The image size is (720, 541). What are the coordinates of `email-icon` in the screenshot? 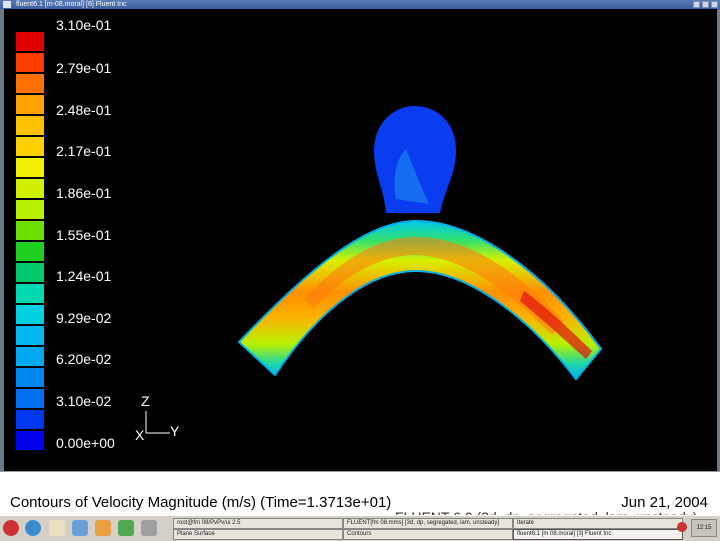 It's located at (57, 528).